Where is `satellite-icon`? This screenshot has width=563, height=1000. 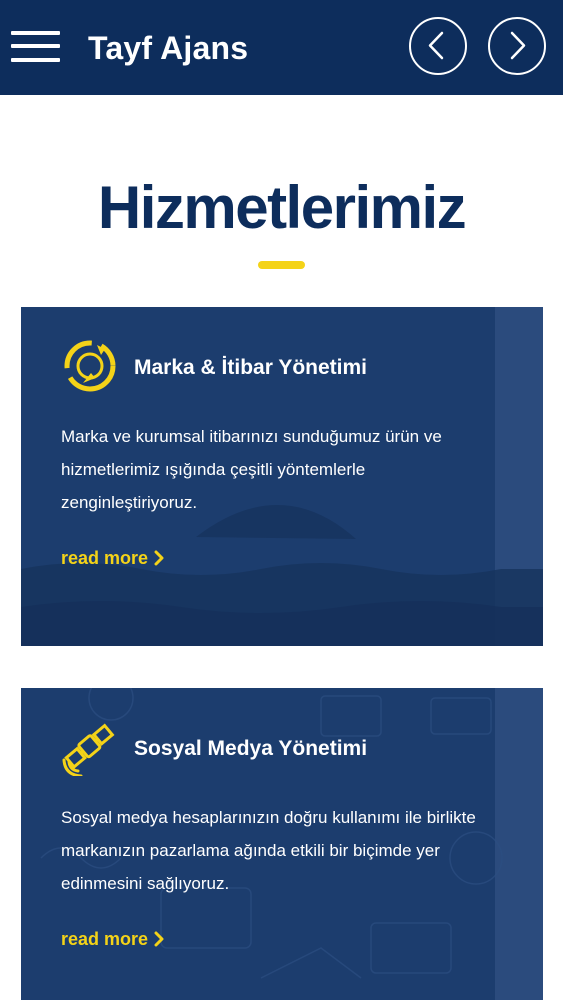 satellite-icon is located at coordinates (88, 749).